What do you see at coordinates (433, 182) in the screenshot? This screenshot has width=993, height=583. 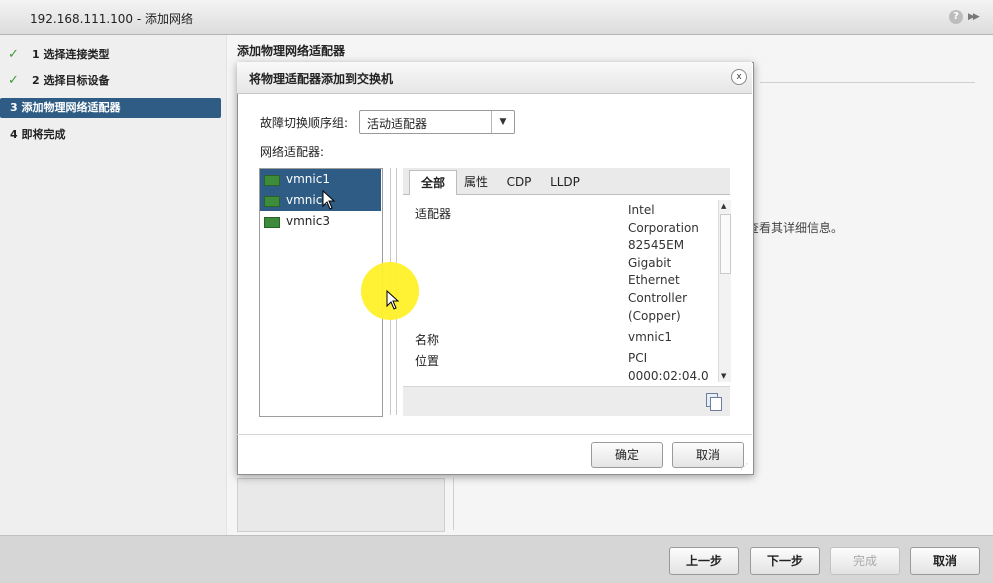 I see `tab-all: 全部` at bounding box center [433, 182].